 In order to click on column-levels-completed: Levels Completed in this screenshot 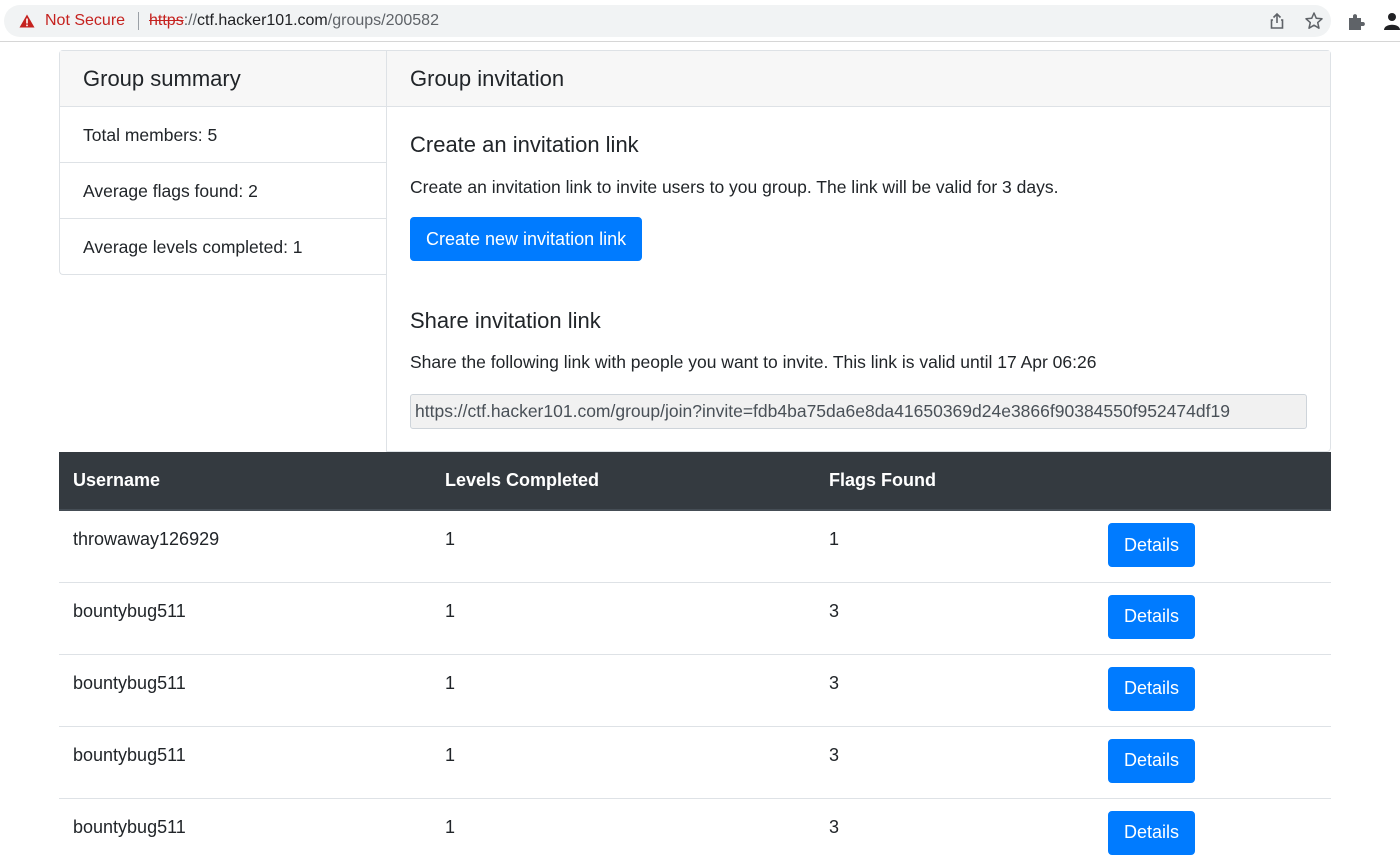, I will do `click(623, 481)`.